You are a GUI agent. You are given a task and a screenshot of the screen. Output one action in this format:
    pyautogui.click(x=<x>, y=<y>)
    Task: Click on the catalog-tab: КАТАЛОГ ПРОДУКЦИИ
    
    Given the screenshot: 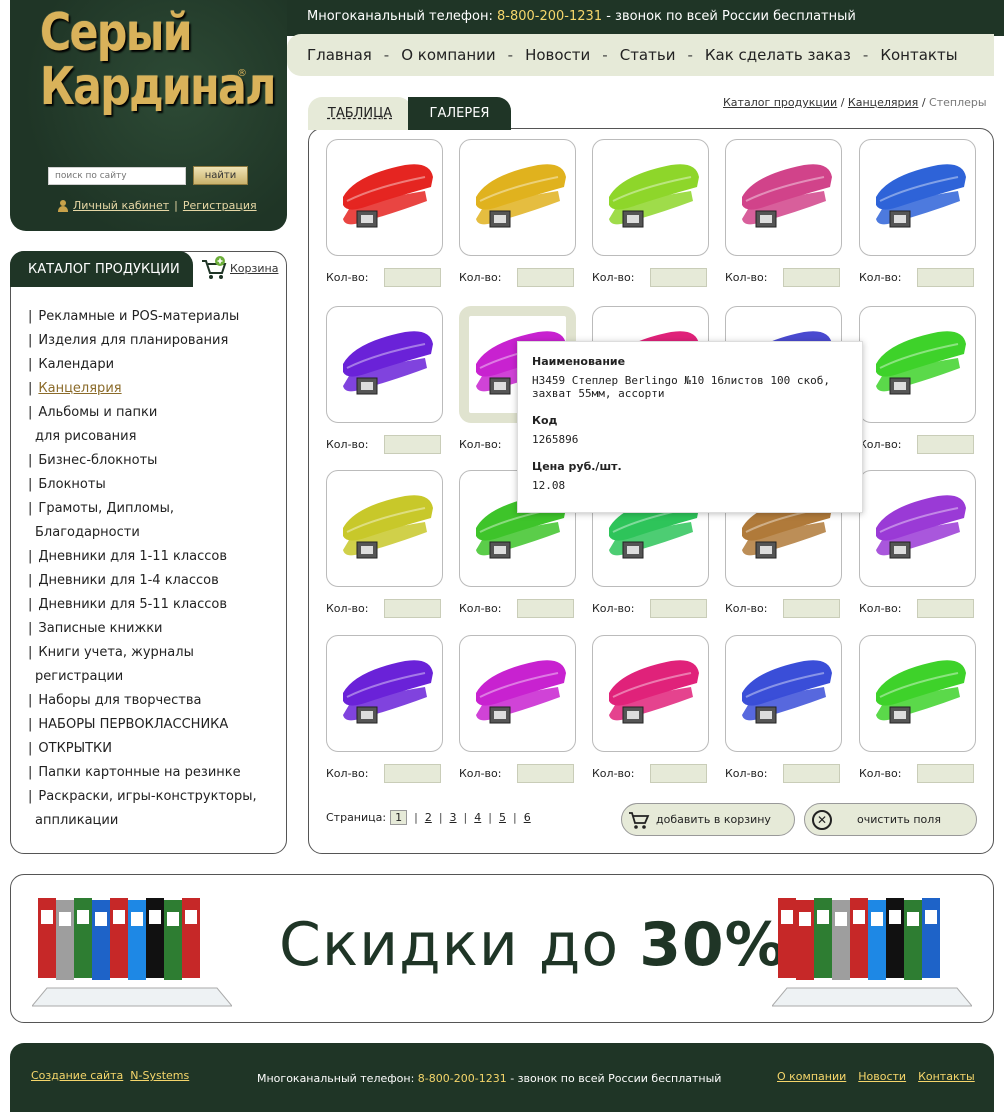 What is the action you would take?
    pyautogui.click(x=101, y=269)
    